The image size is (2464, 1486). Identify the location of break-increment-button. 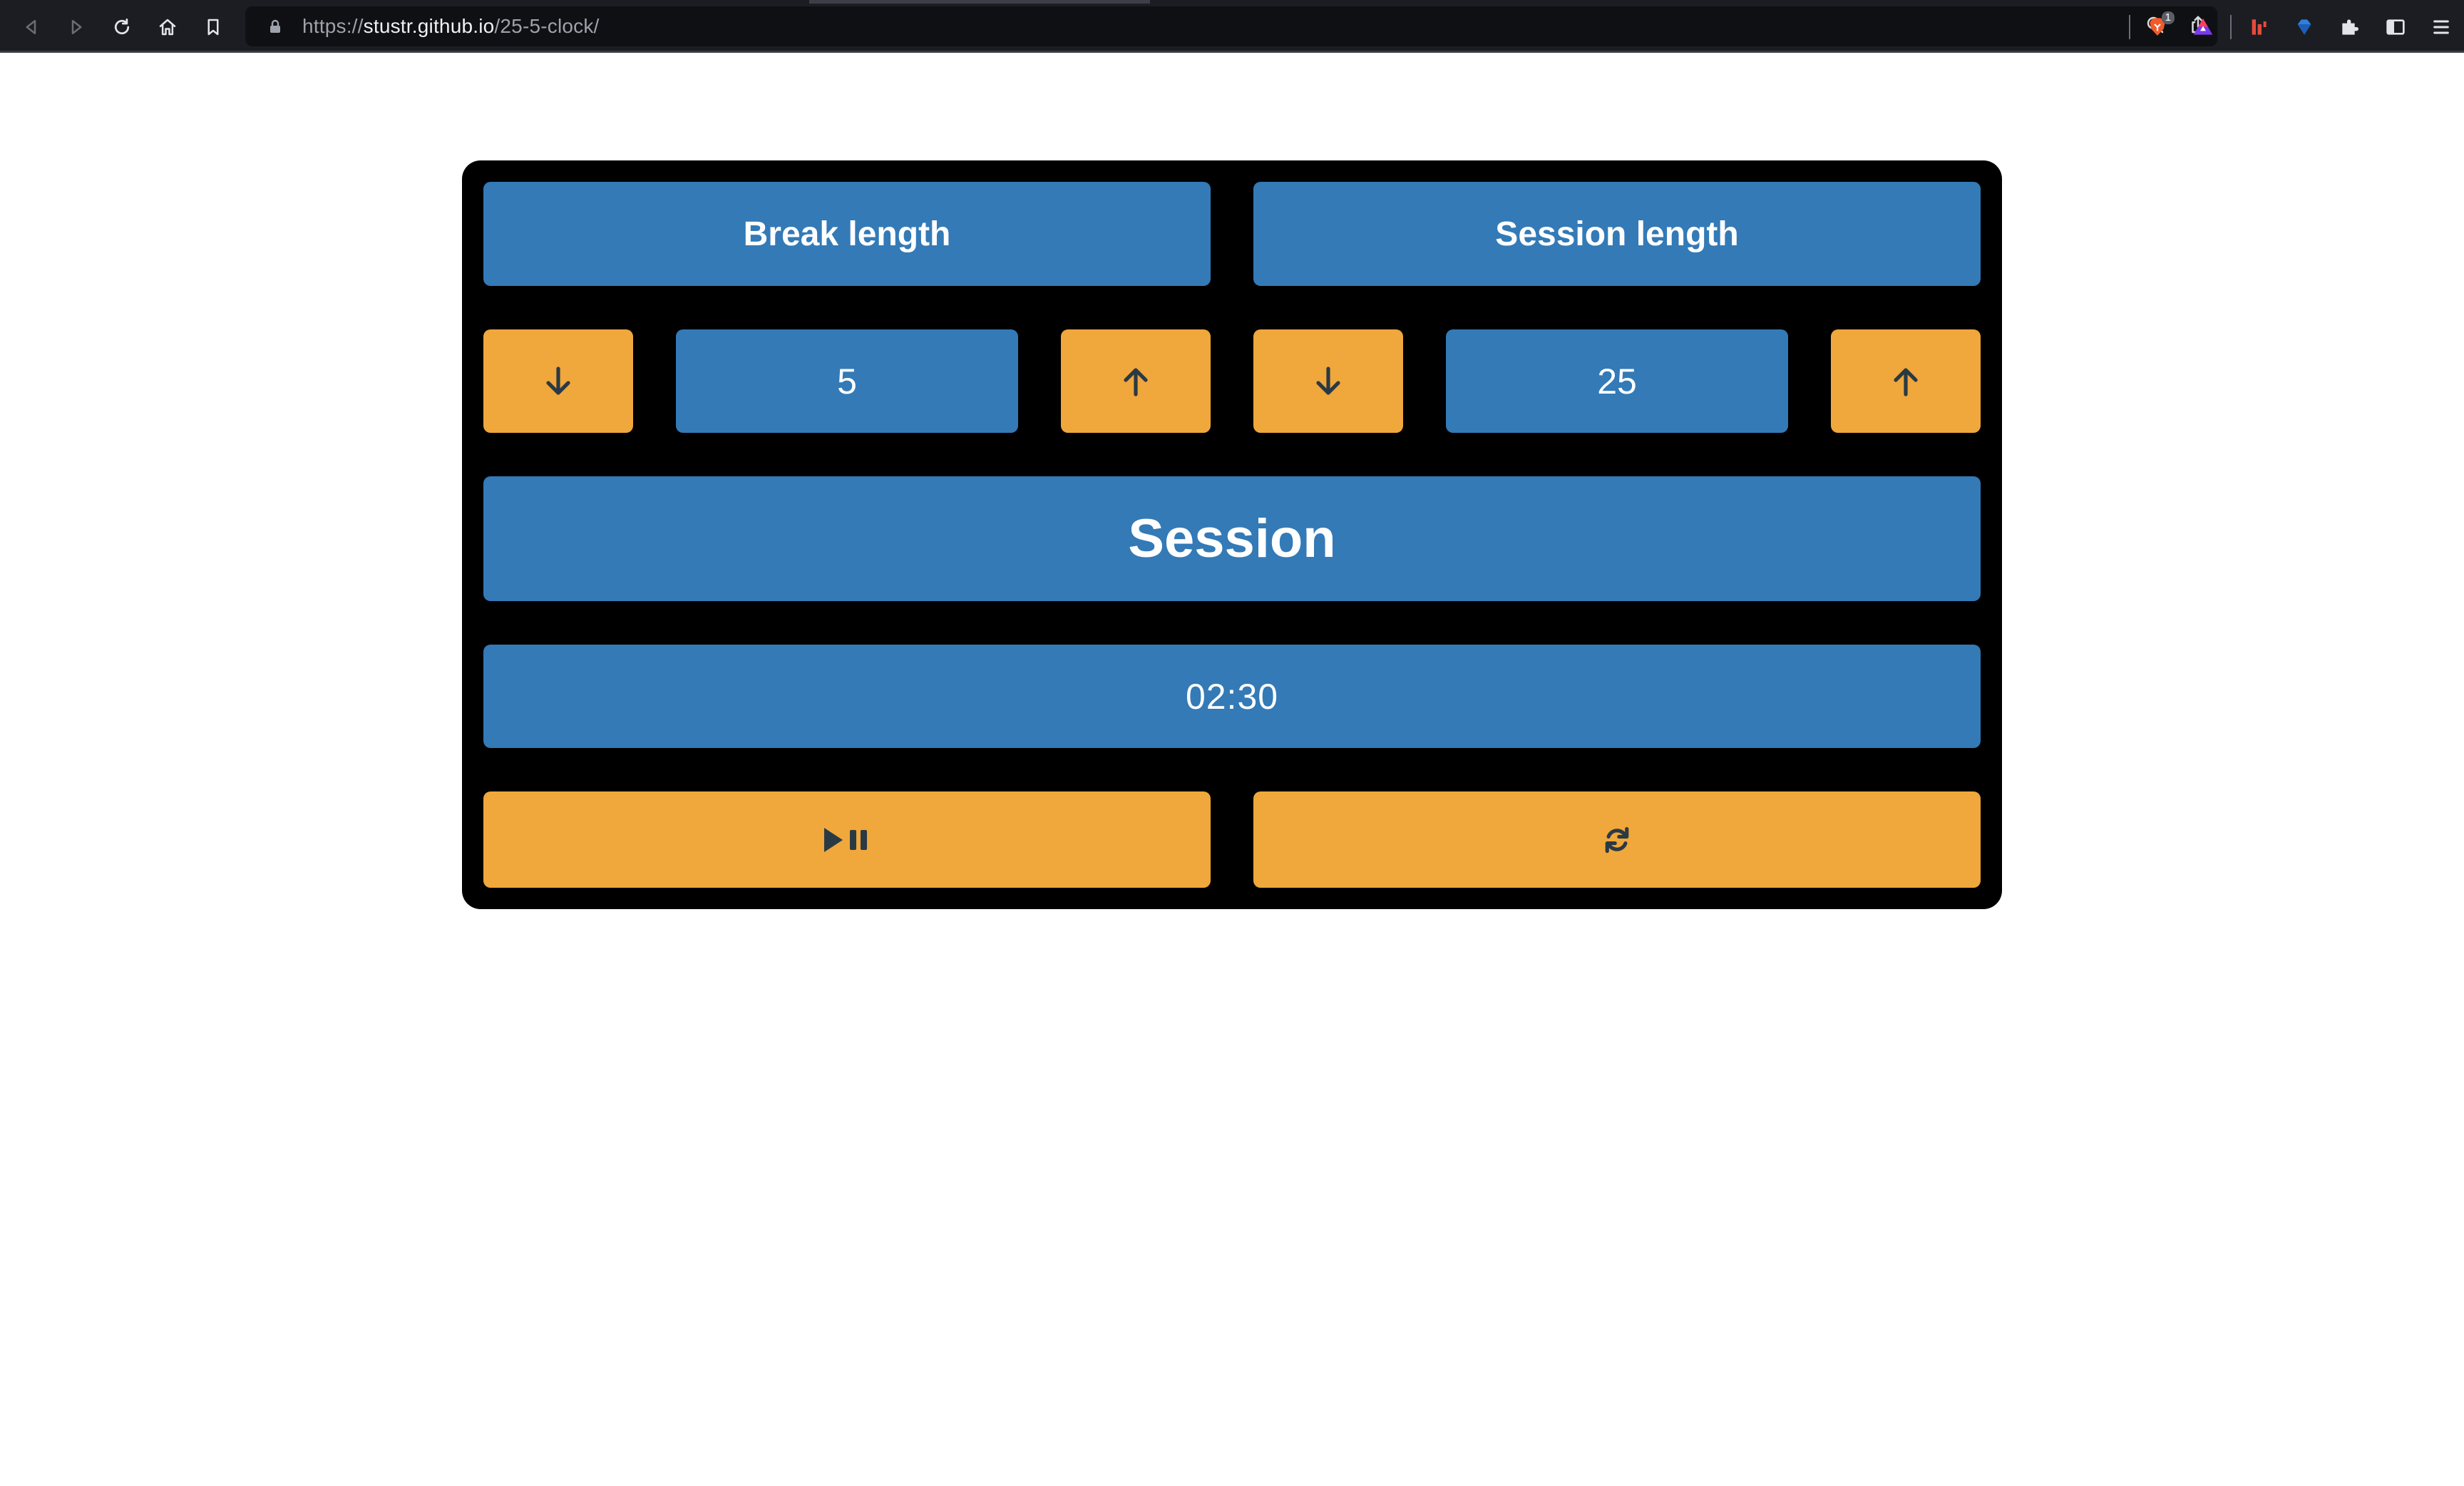
(1136, 381).